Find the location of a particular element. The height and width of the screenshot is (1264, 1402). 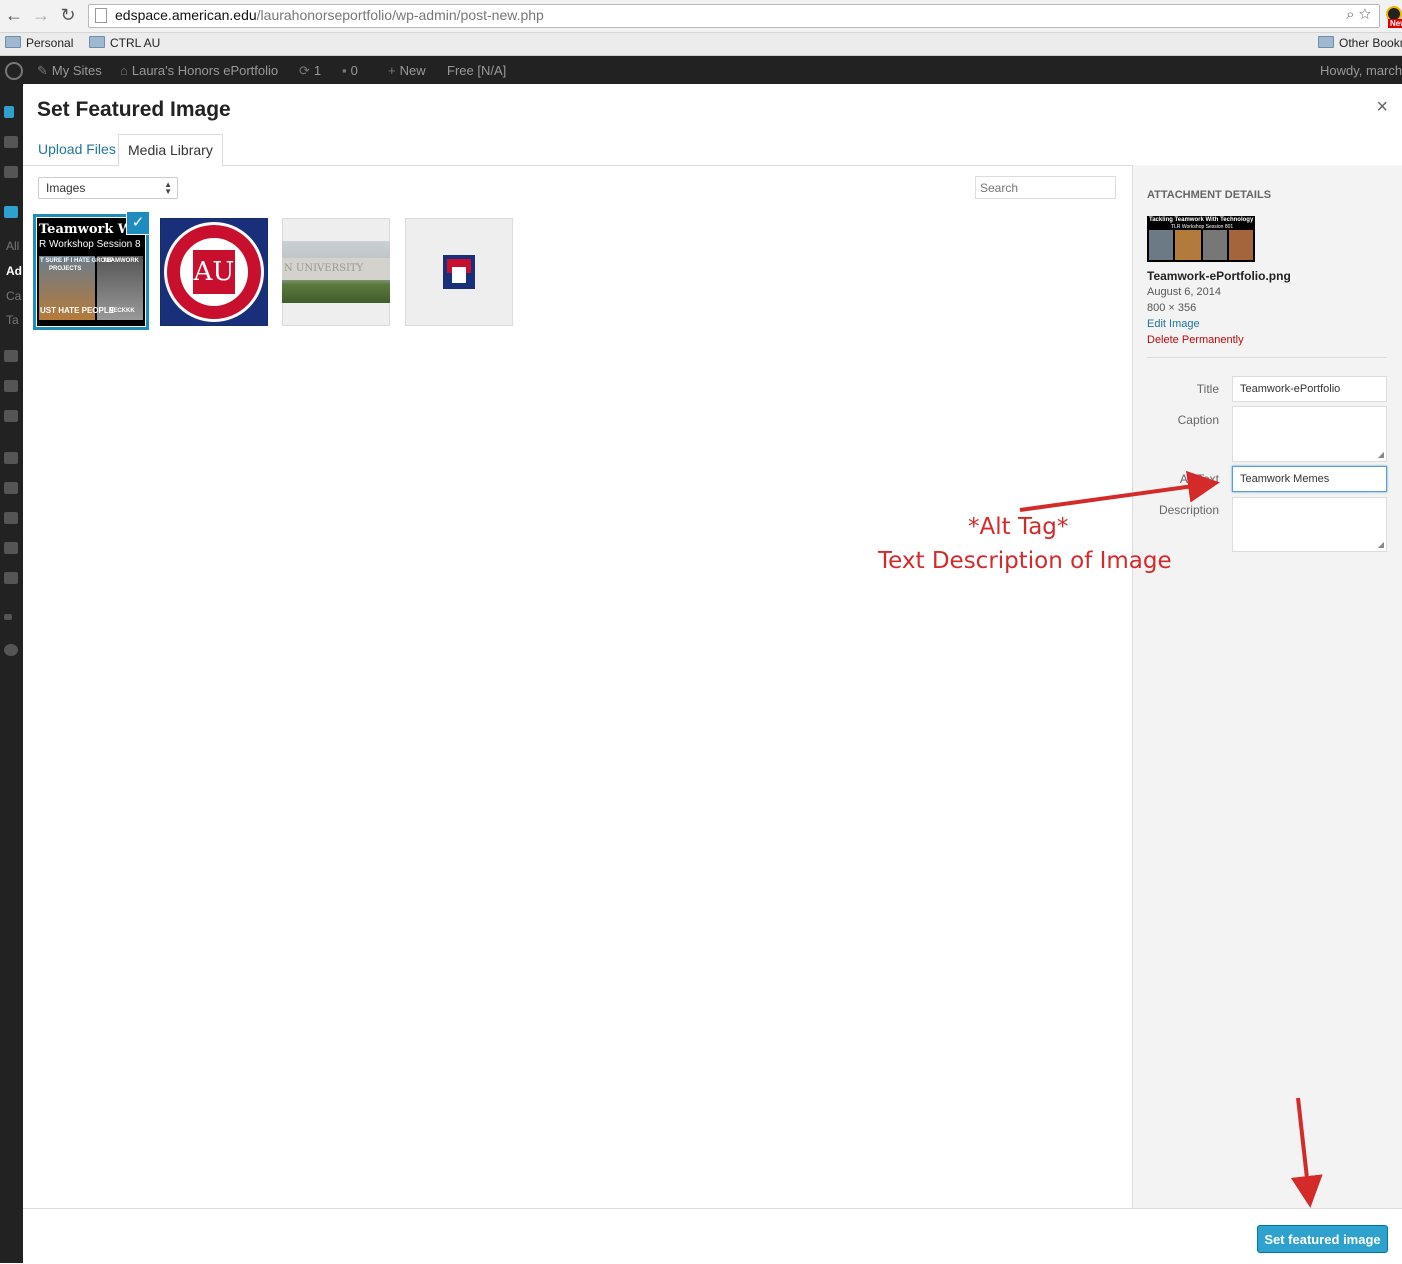

my-sites-menu: ✎ My Sites is located at coordinates (69, 71).